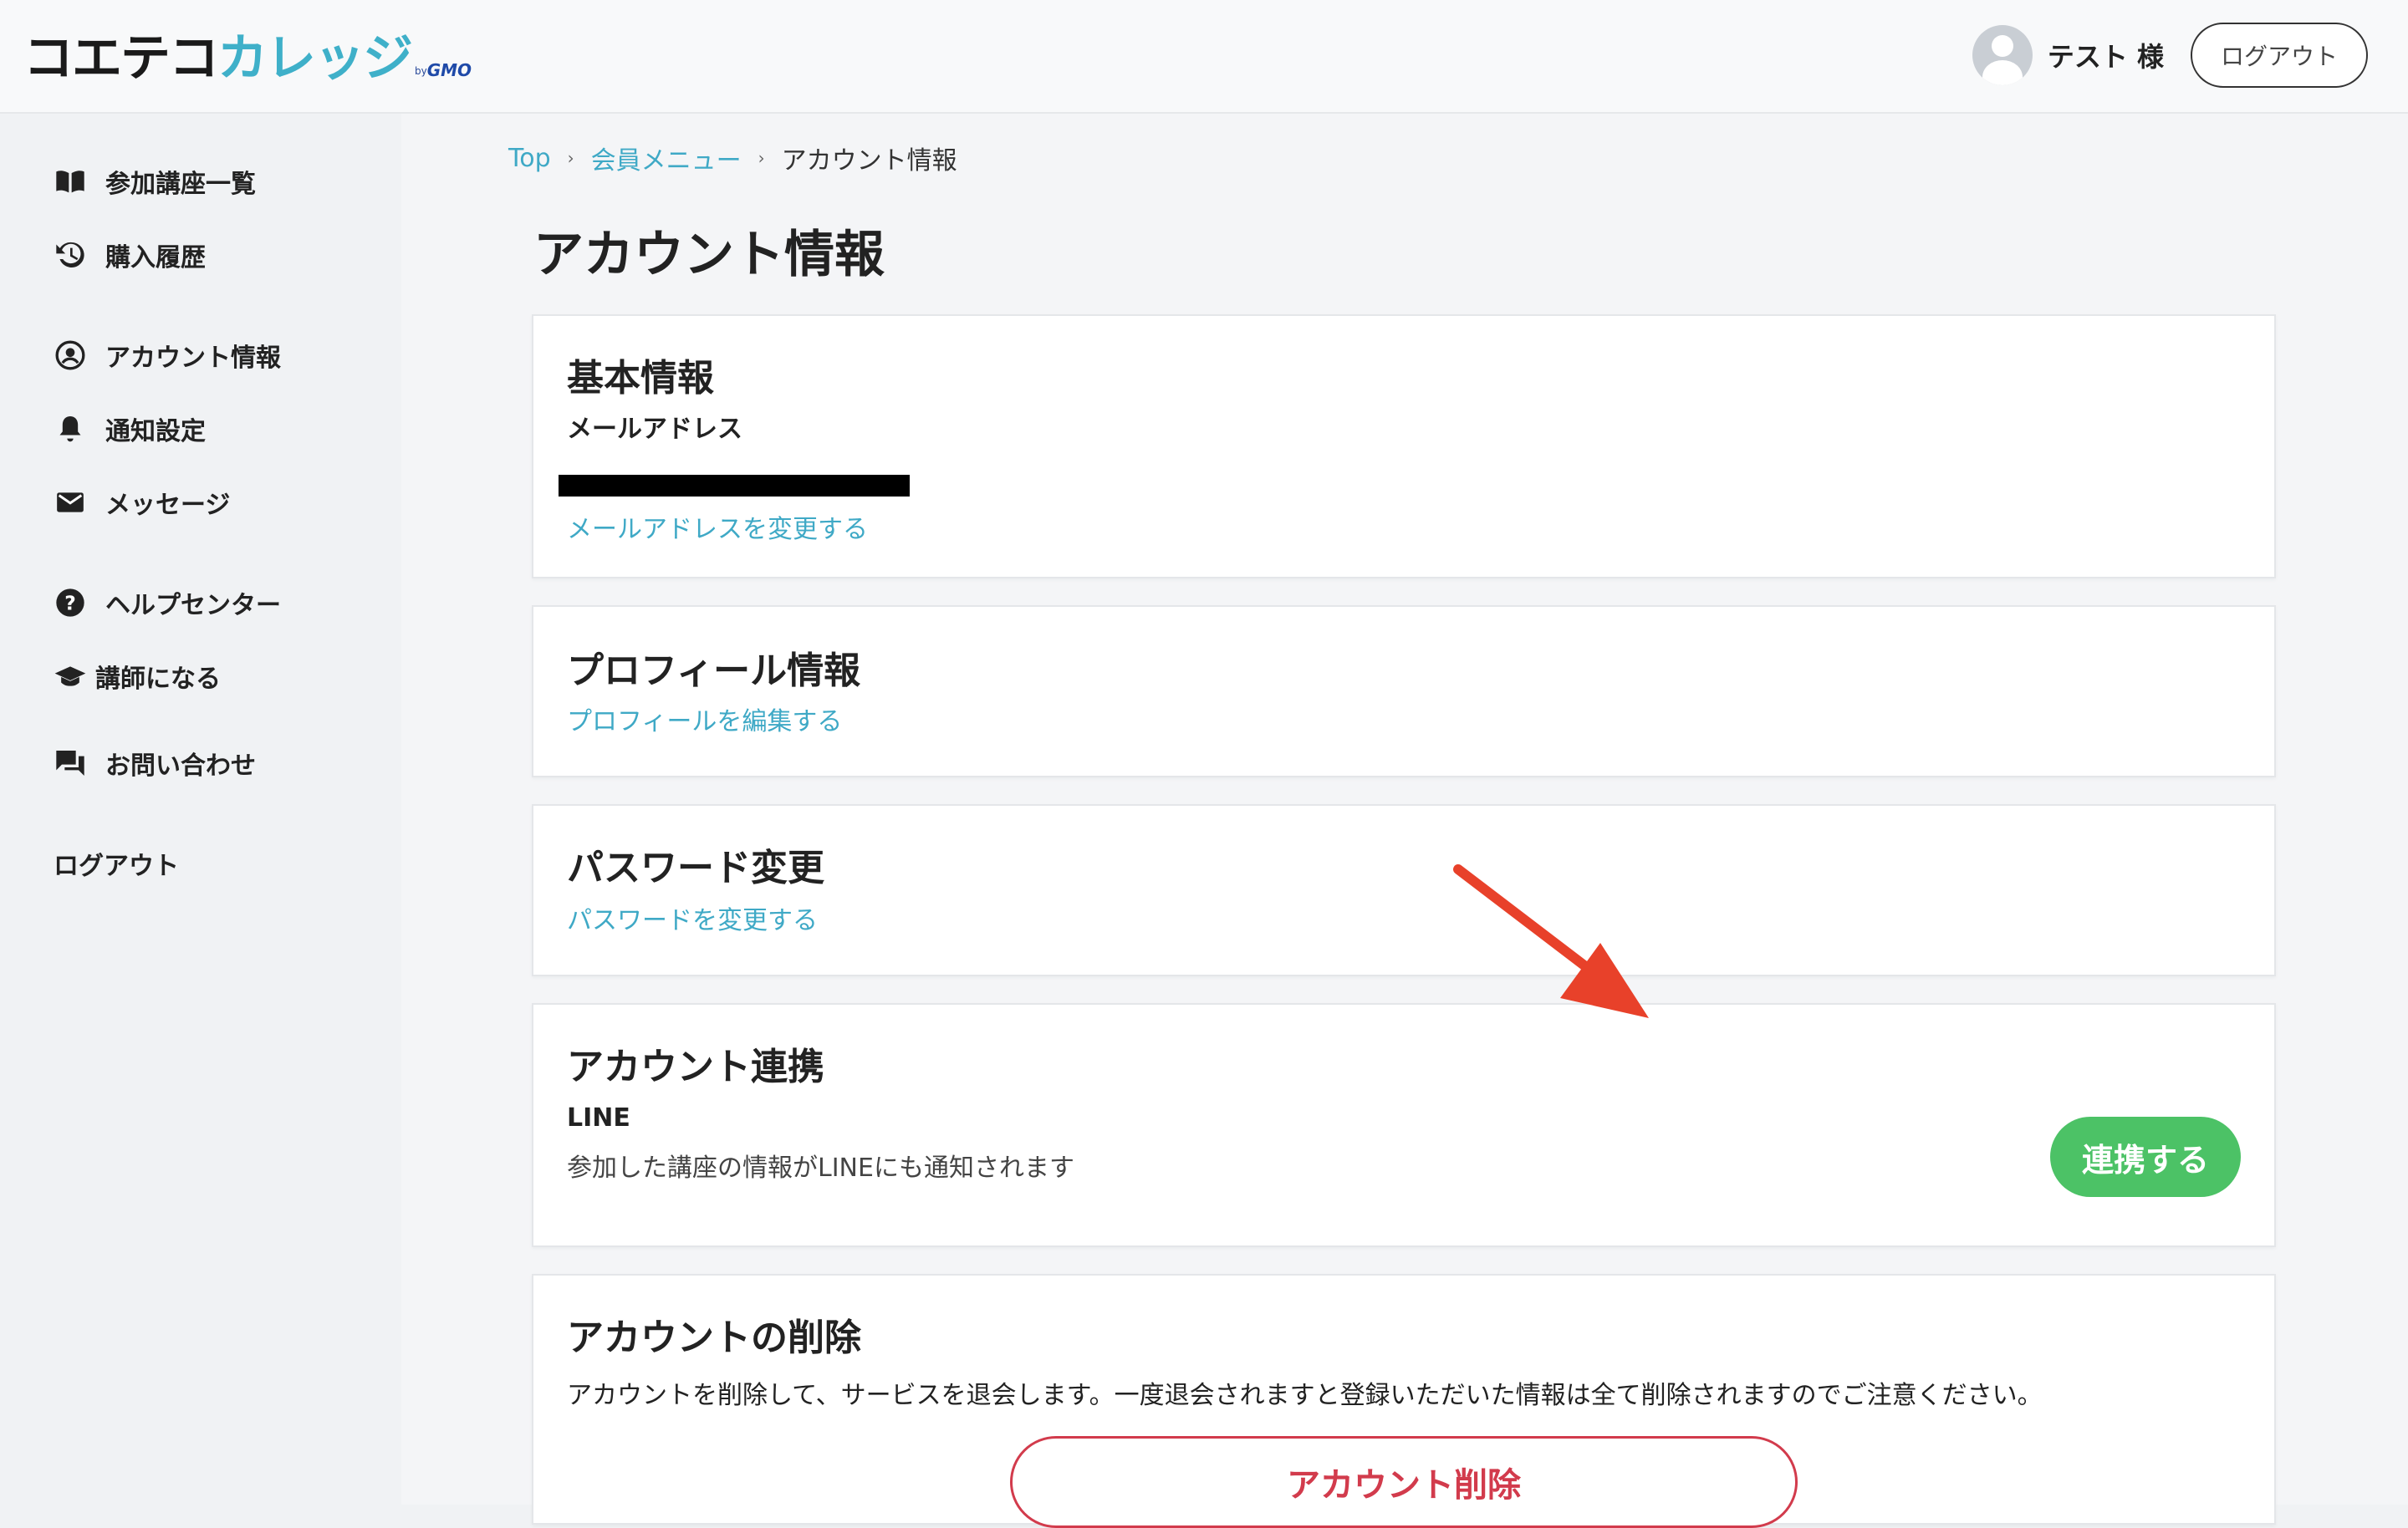  I want to click on sidebar-item-label: お問い合わせ, so click(180, 766).